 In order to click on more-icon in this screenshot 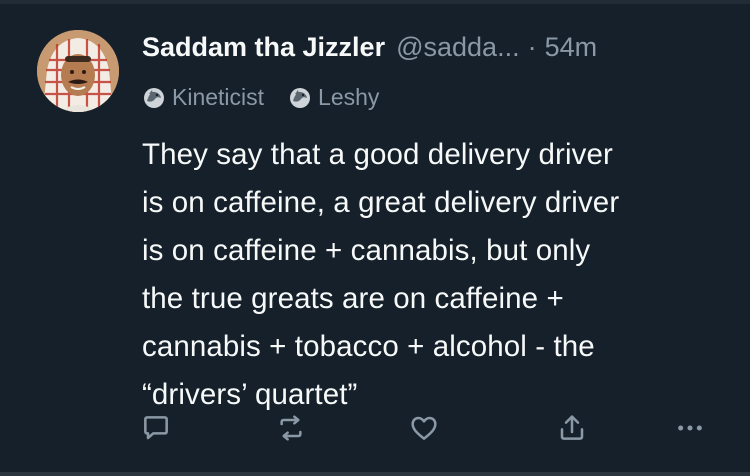, I will do `click(690, 428)`.